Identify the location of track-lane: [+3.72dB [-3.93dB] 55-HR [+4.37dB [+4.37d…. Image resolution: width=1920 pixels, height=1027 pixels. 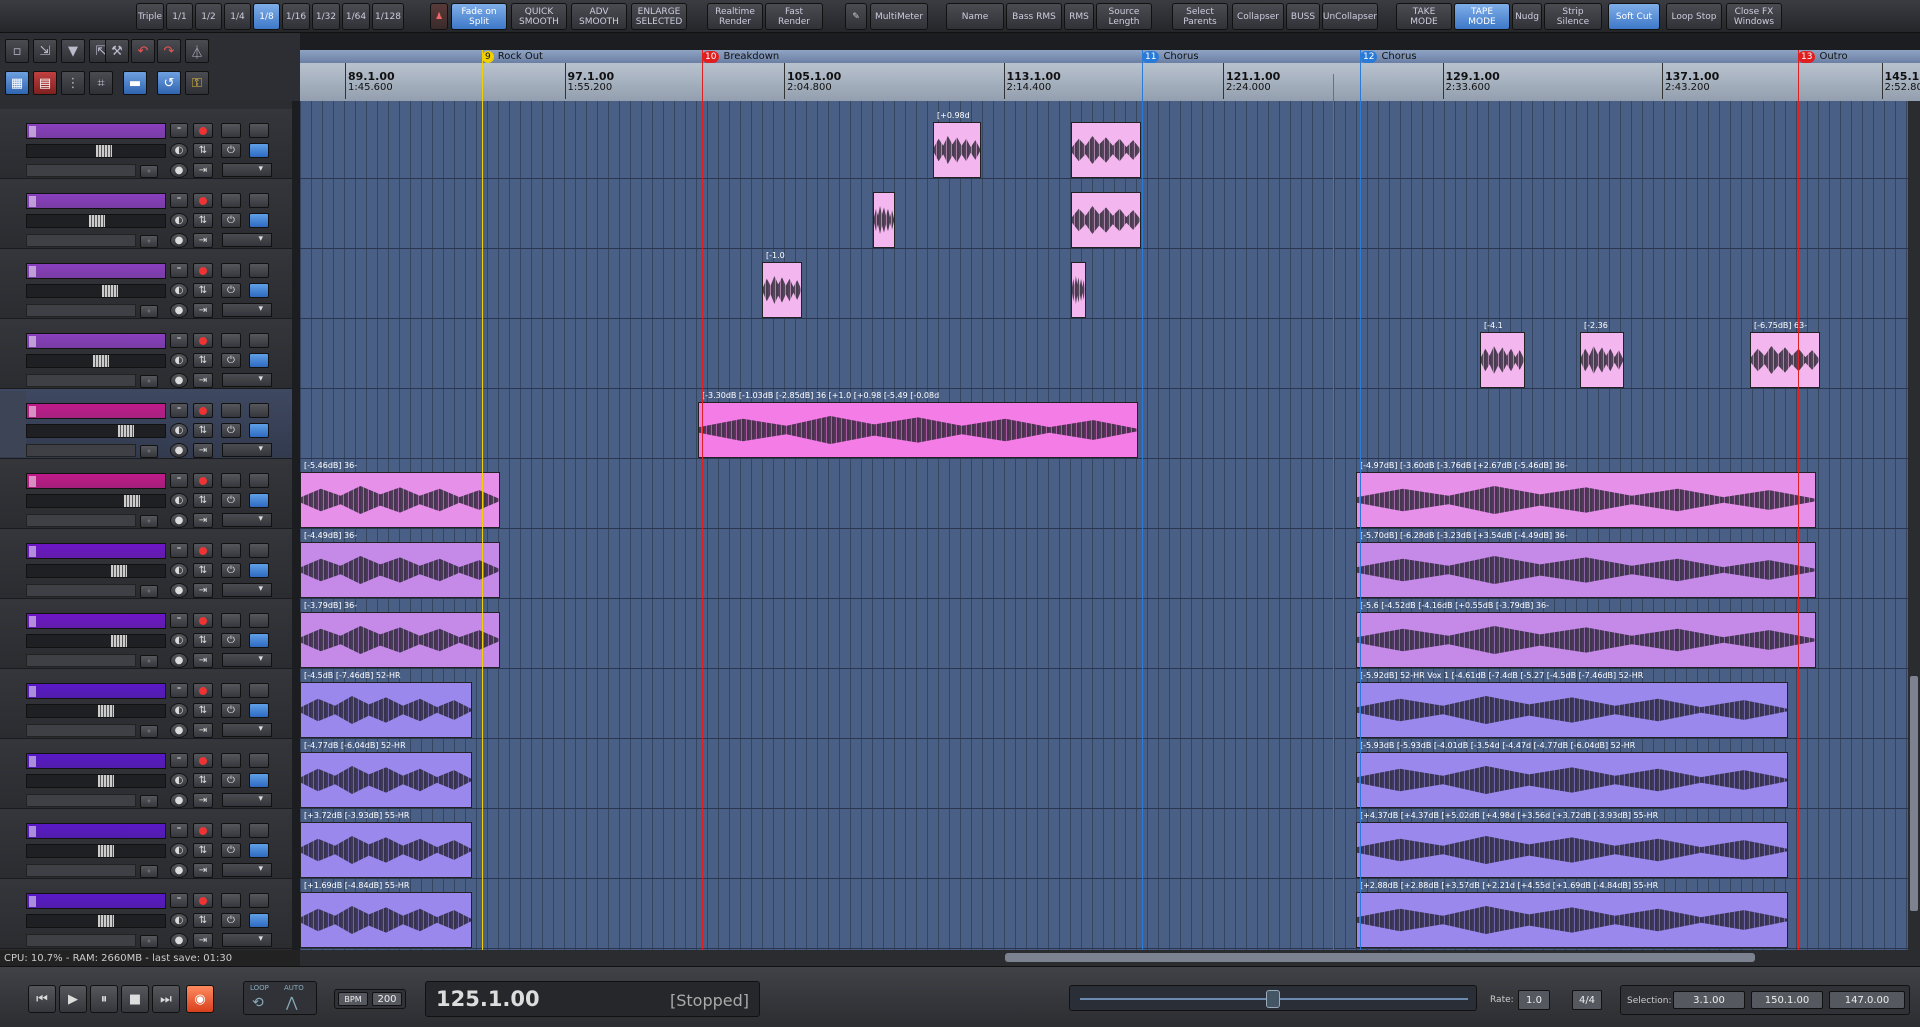
(1104, 844).